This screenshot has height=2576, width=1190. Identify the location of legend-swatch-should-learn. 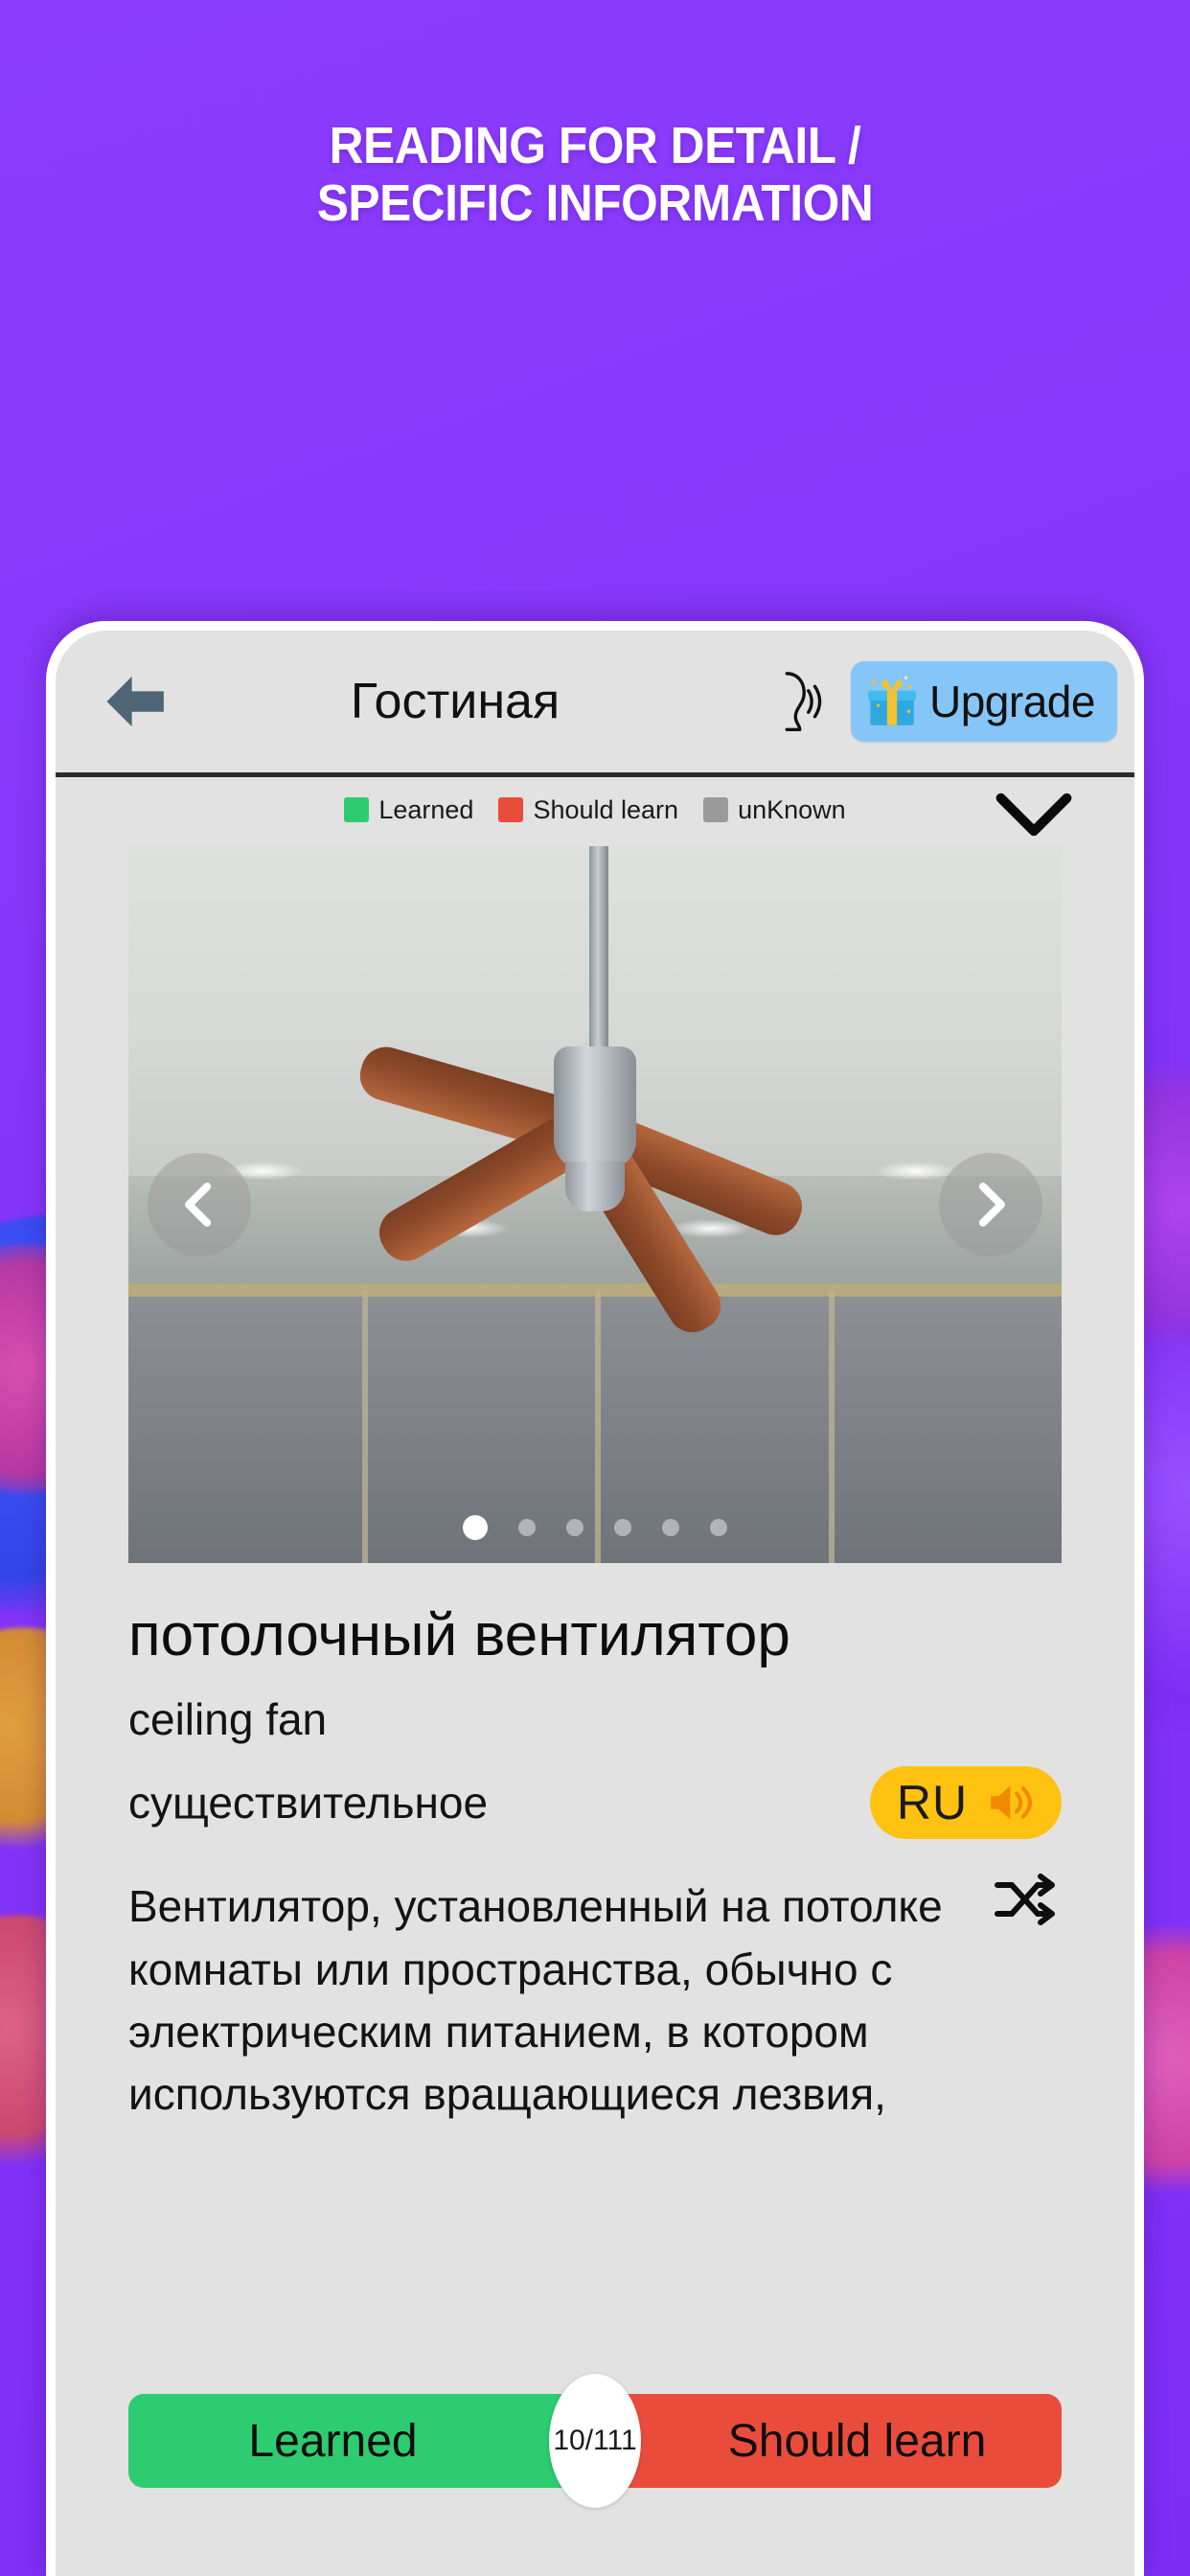
(511, 809).